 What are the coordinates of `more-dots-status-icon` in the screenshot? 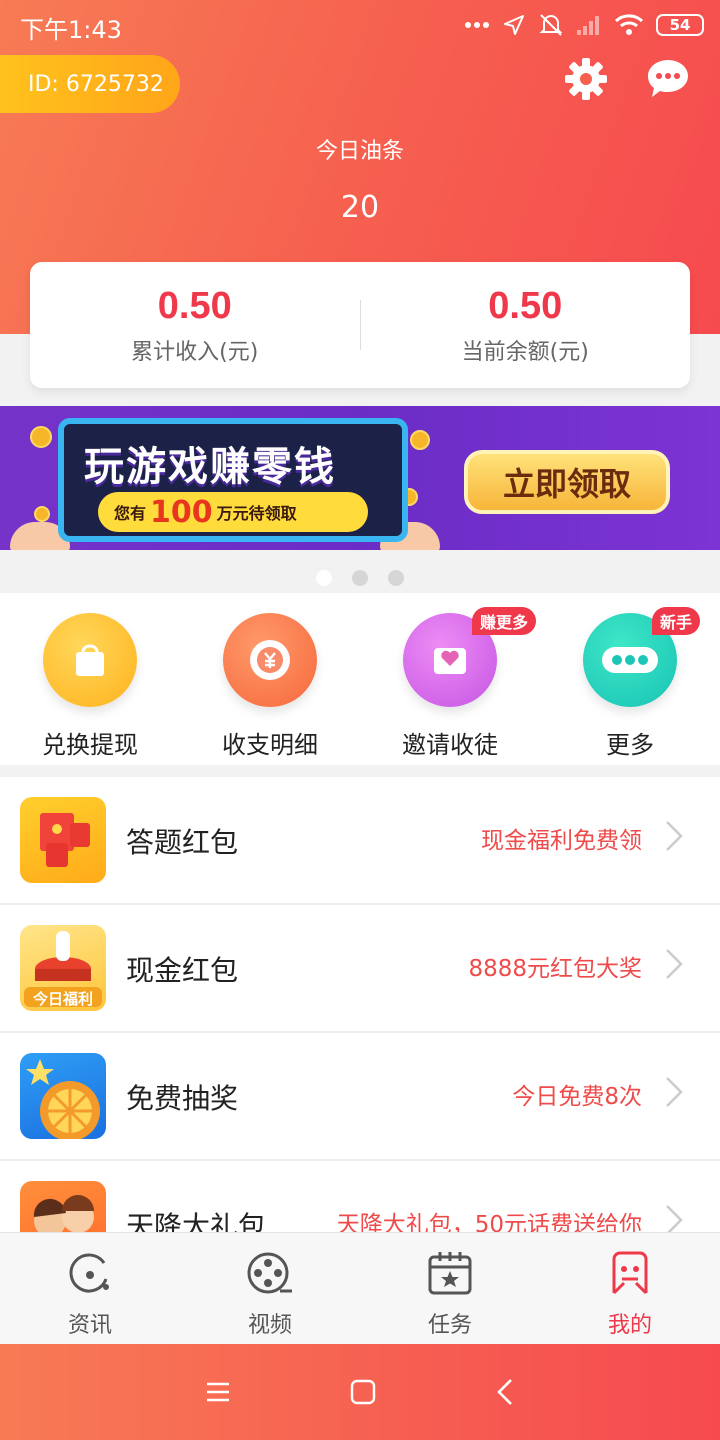 It's located at (477, 25).